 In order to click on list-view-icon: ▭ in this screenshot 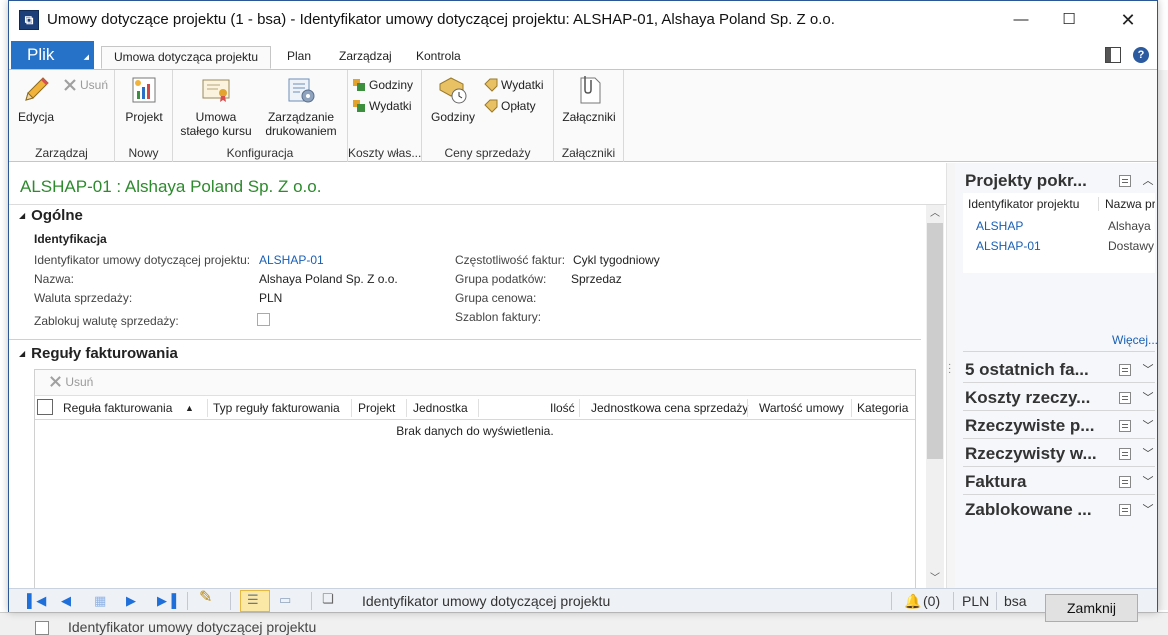, I will do `click(285, 599)`.